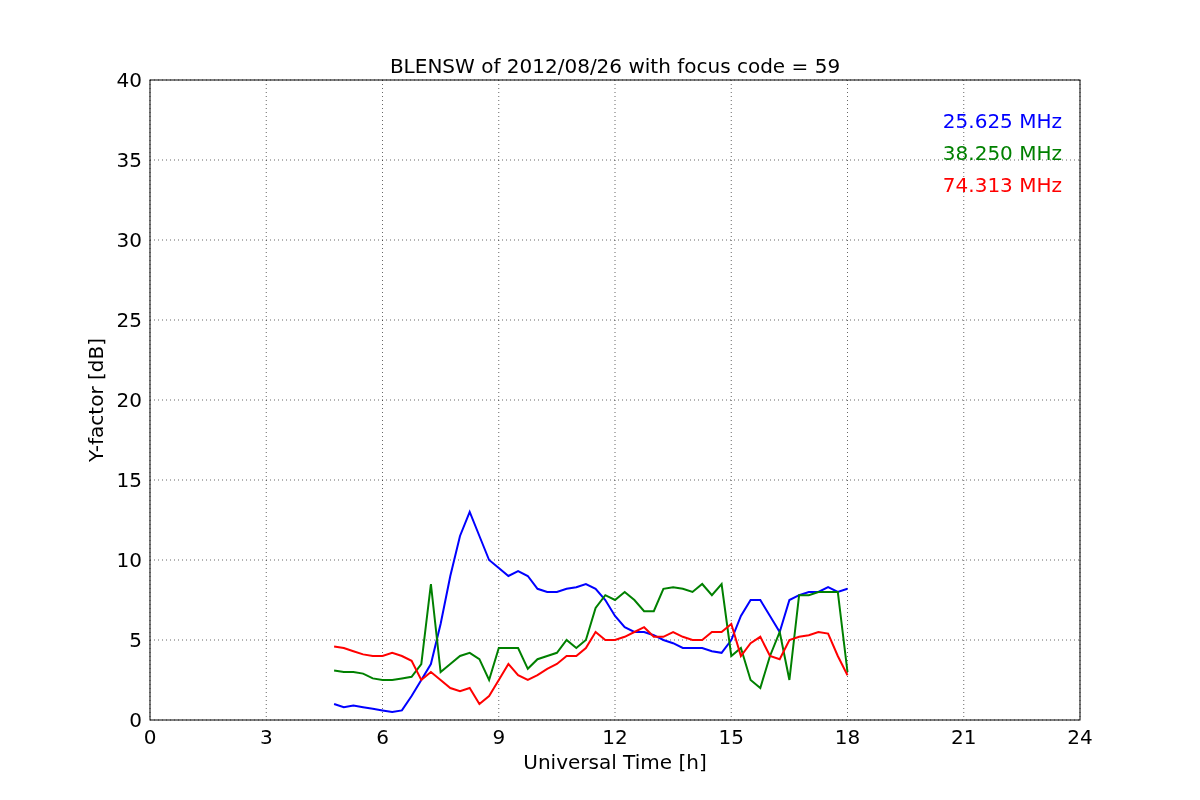  Describe the element at coordinates (129, 400) in the screenshot. I see `y-tick-label: 20` at that location.